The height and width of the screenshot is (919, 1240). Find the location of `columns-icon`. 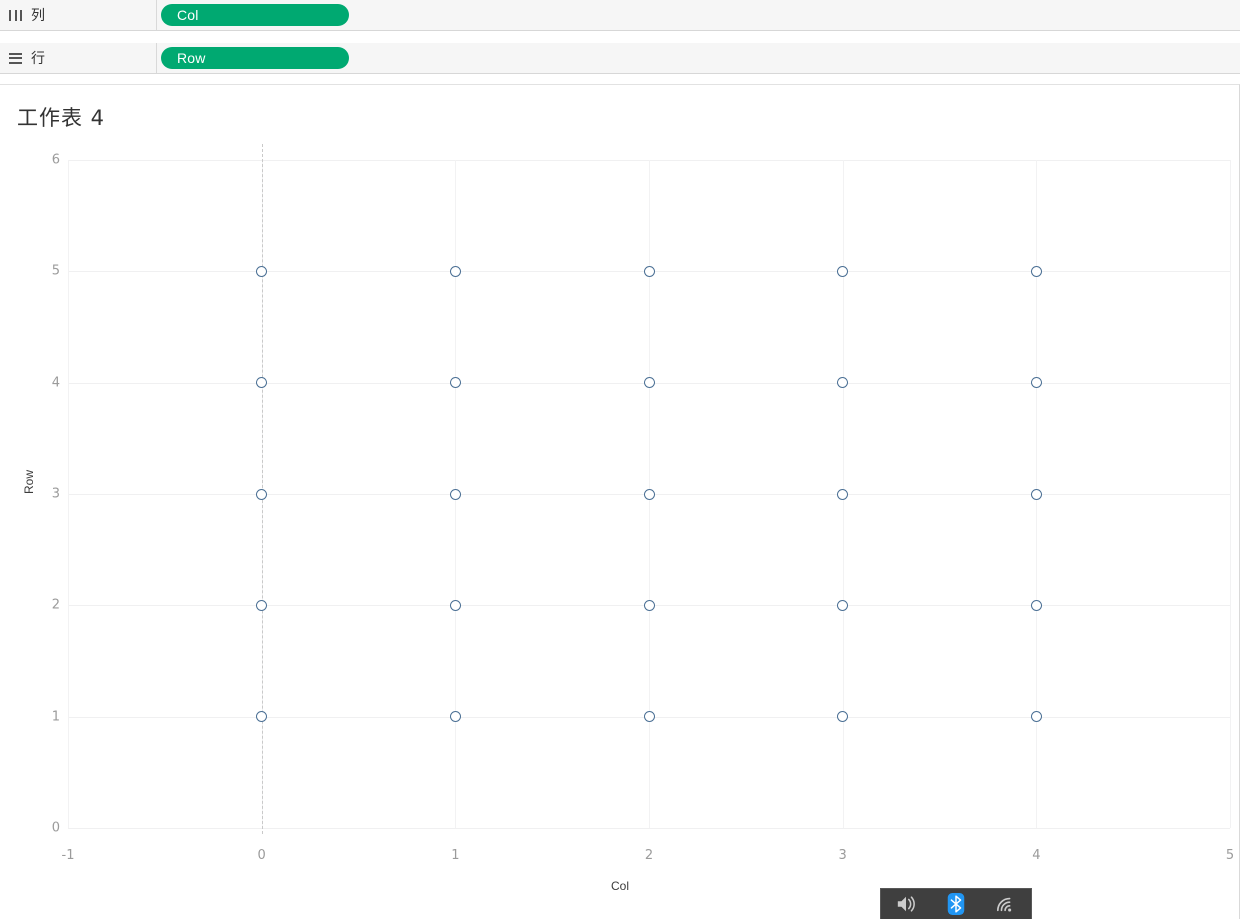

columns-icon is located at coordinates (15, 15).